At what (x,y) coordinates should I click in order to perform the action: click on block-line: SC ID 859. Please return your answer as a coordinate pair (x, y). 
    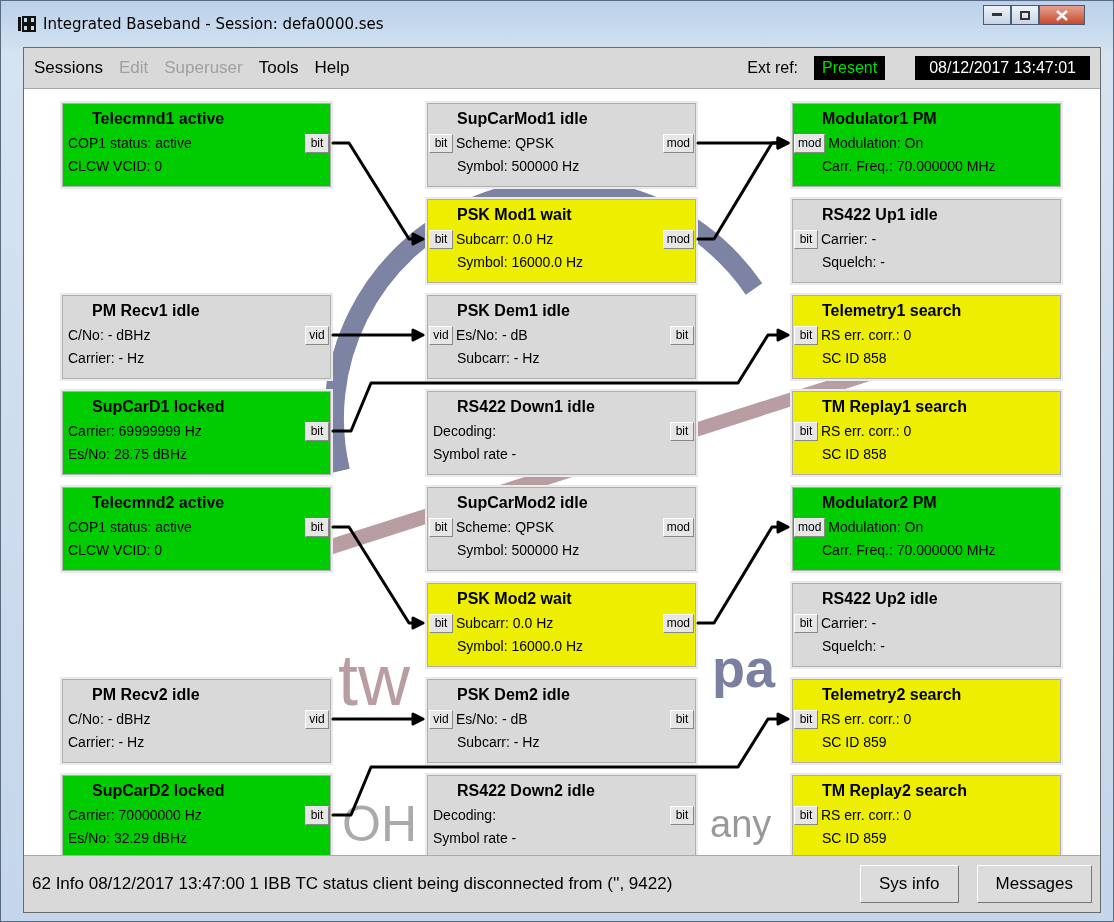
    Looking at the image, I should click on (854, 742).